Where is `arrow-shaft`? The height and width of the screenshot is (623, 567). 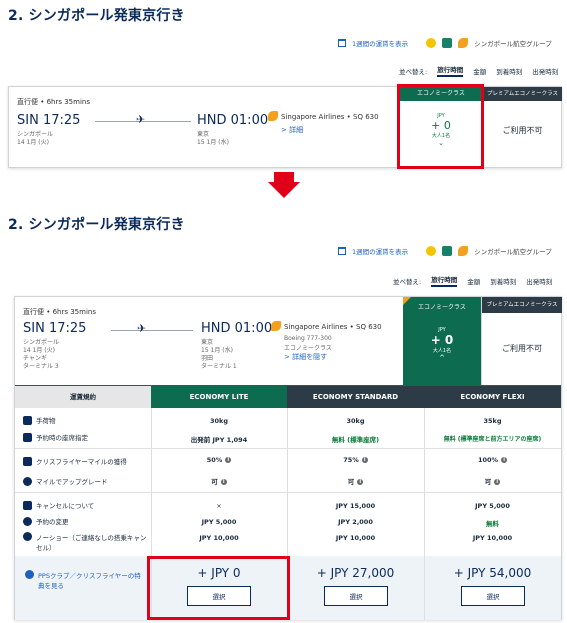 arrow-shaft is located at coordinates (284, 177).